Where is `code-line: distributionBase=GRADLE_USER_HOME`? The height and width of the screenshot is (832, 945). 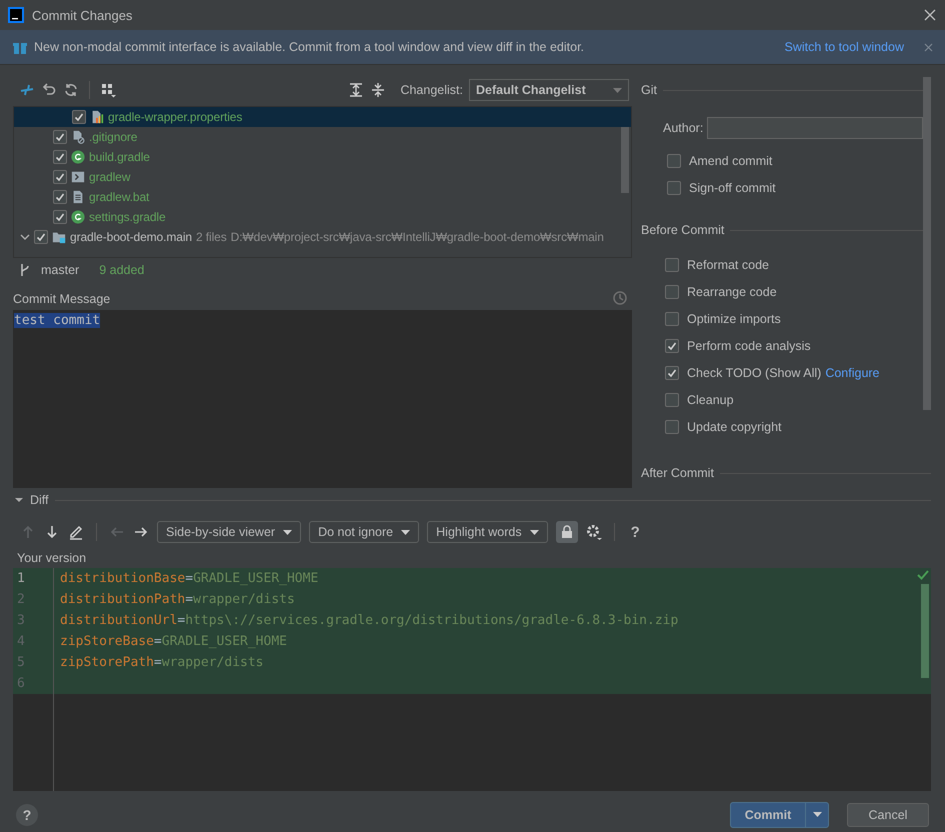 code-line: distributionBase=GRADLE_USER_HOME is located at coordinates (188, 578).